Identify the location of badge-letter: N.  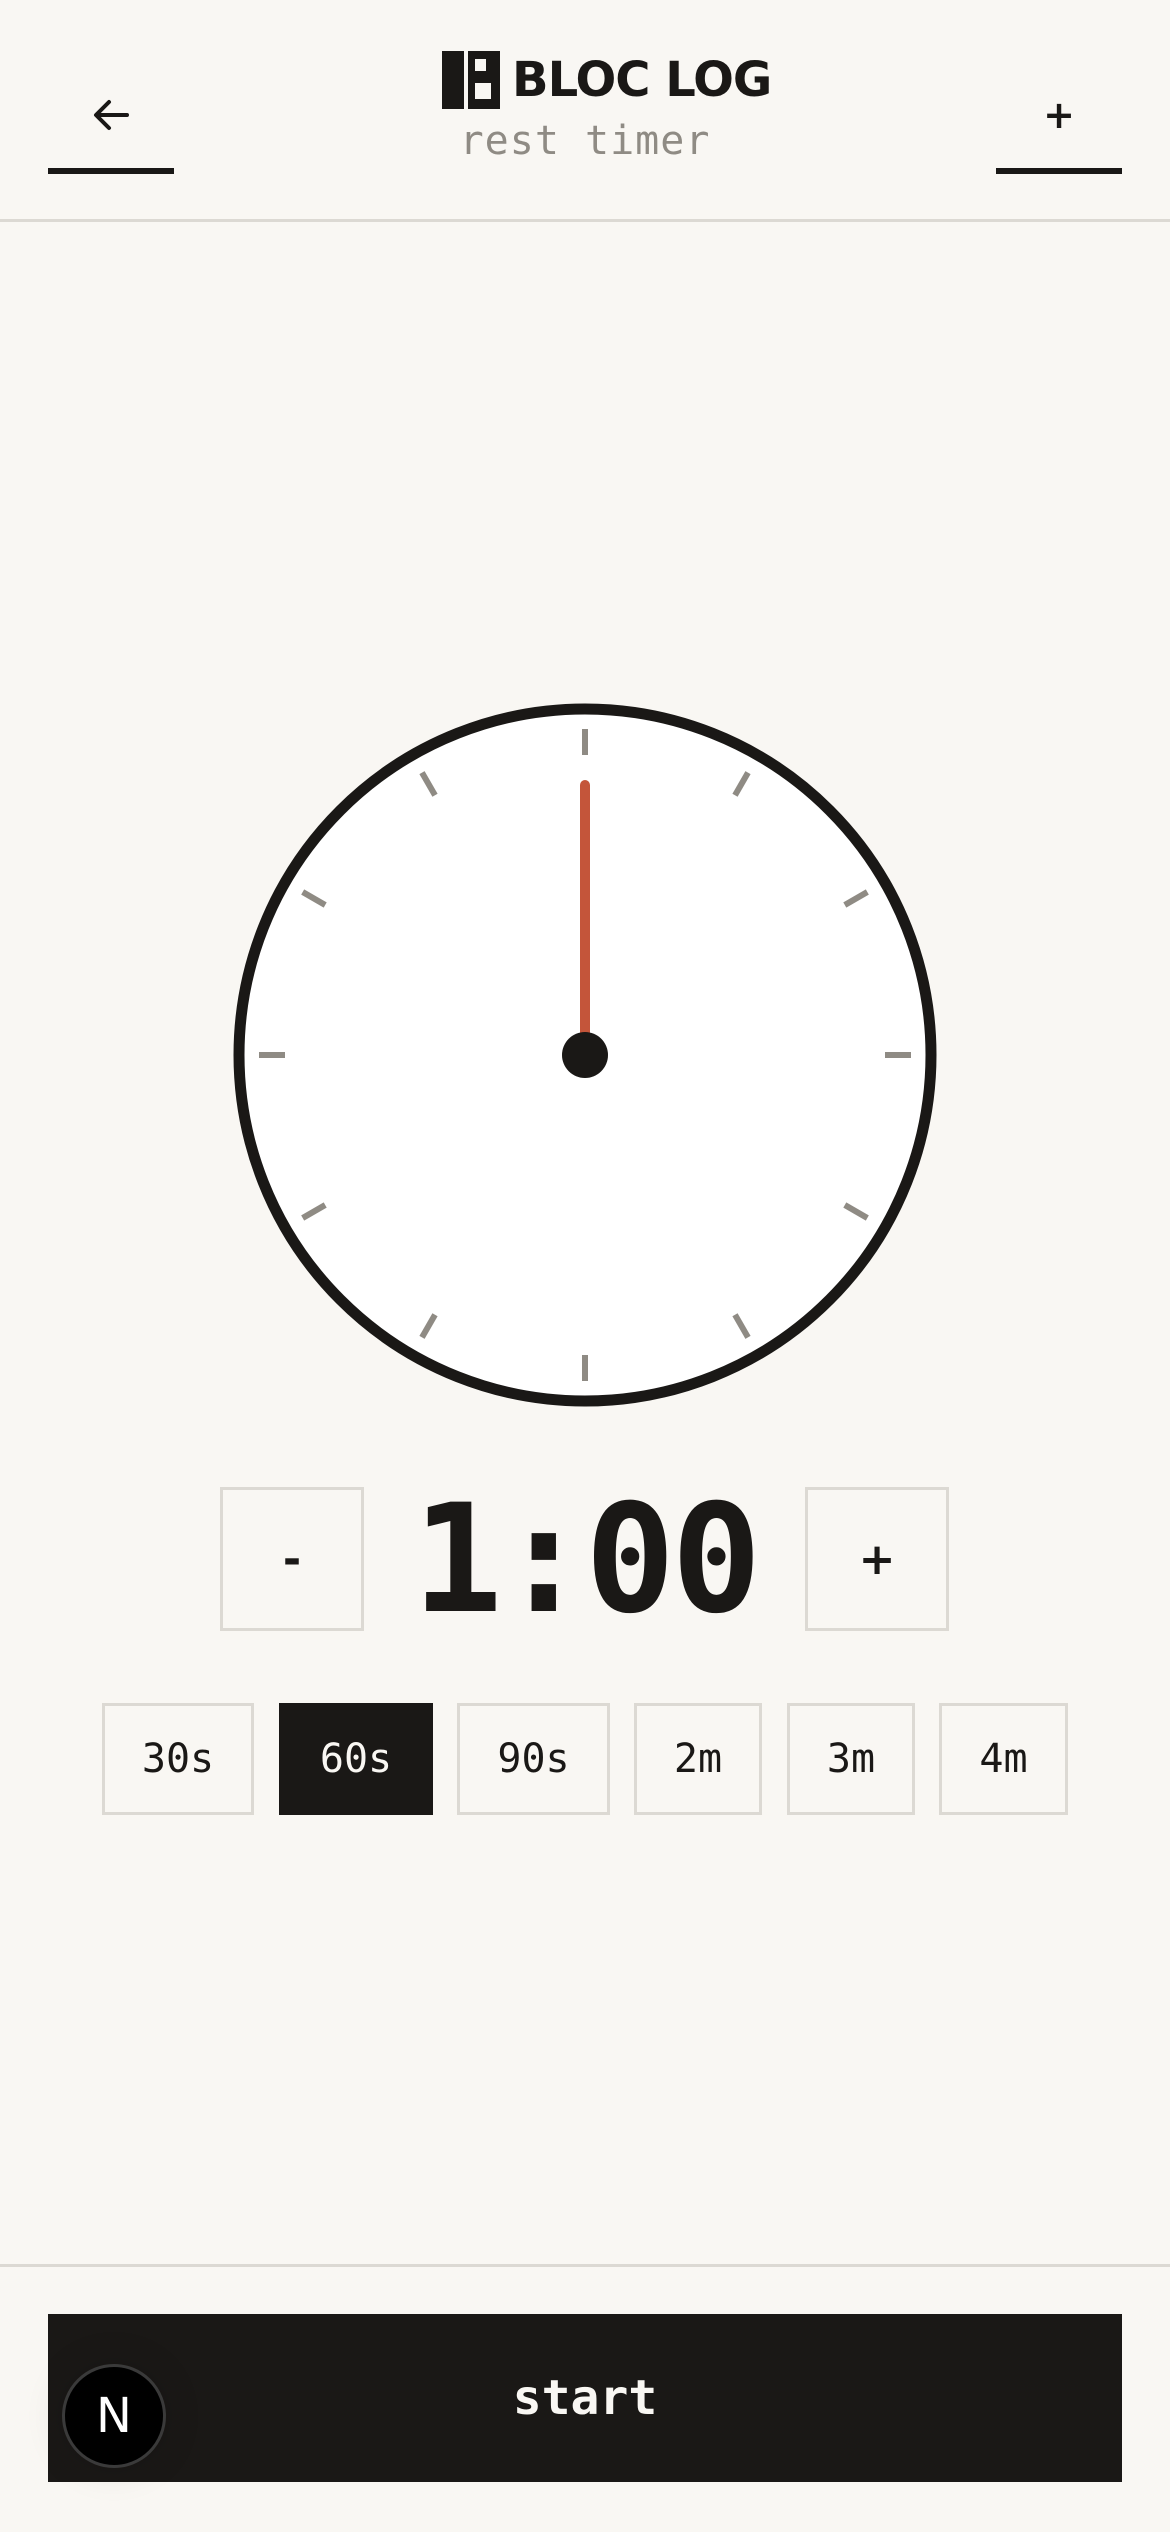
(114, 2416).